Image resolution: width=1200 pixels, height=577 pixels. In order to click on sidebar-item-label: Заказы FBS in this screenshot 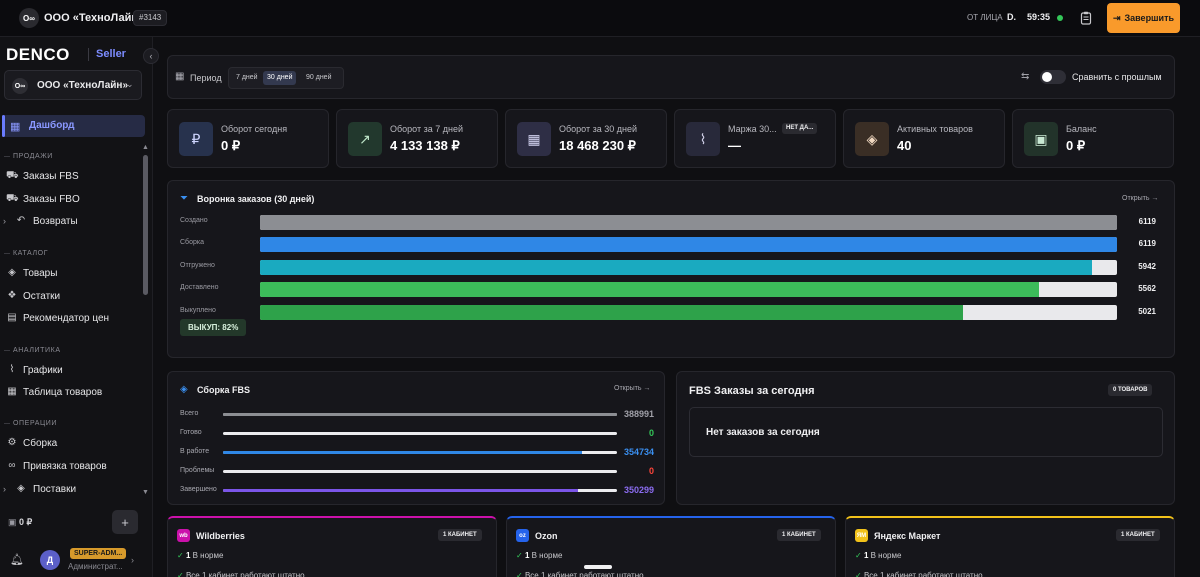, I will do `click(51, 176)`.